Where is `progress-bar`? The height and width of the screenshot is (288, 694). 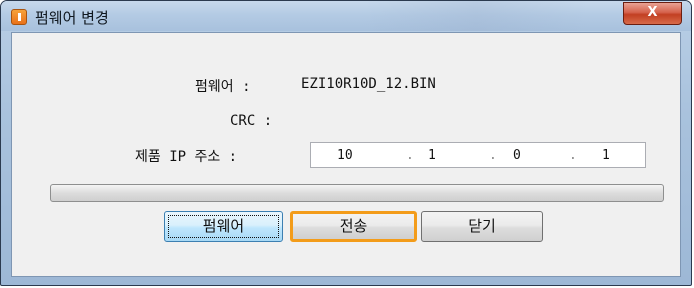
progress-bar is located at coordinates (357, 193).